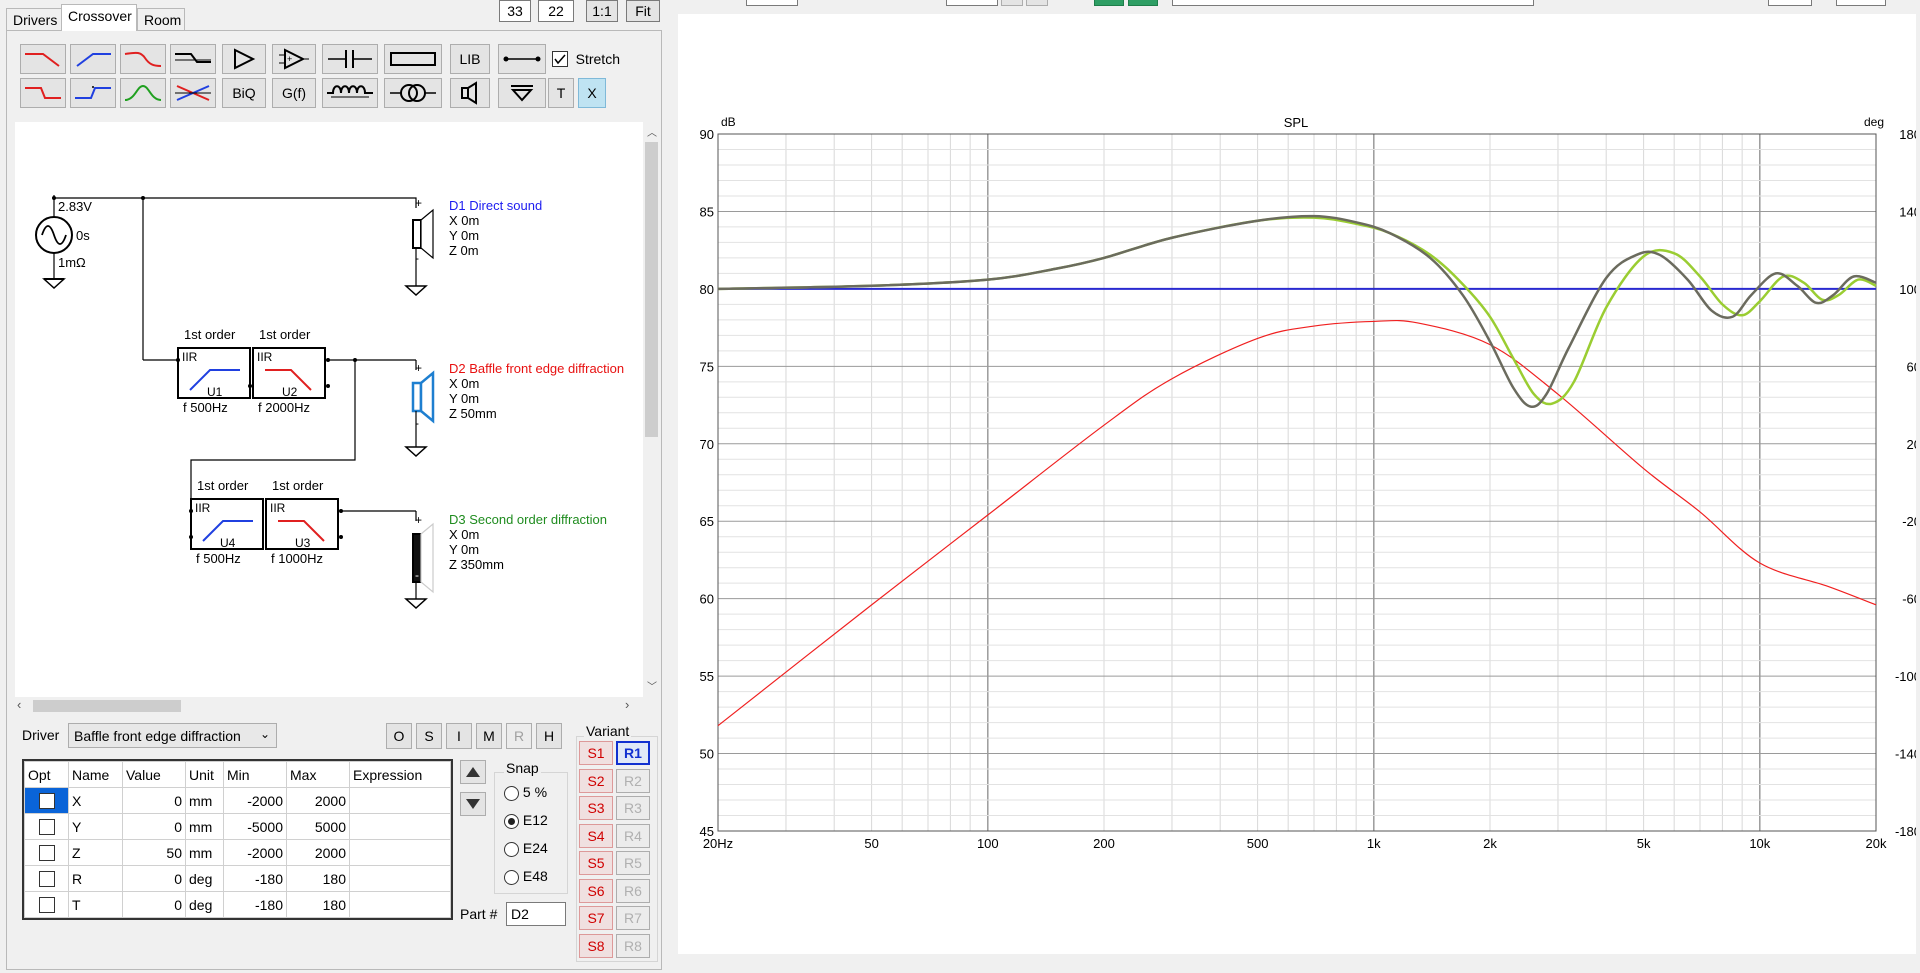 This screenshot has height=973, width=1920. I want to click on mode-s-button: S, so click(429, 736).